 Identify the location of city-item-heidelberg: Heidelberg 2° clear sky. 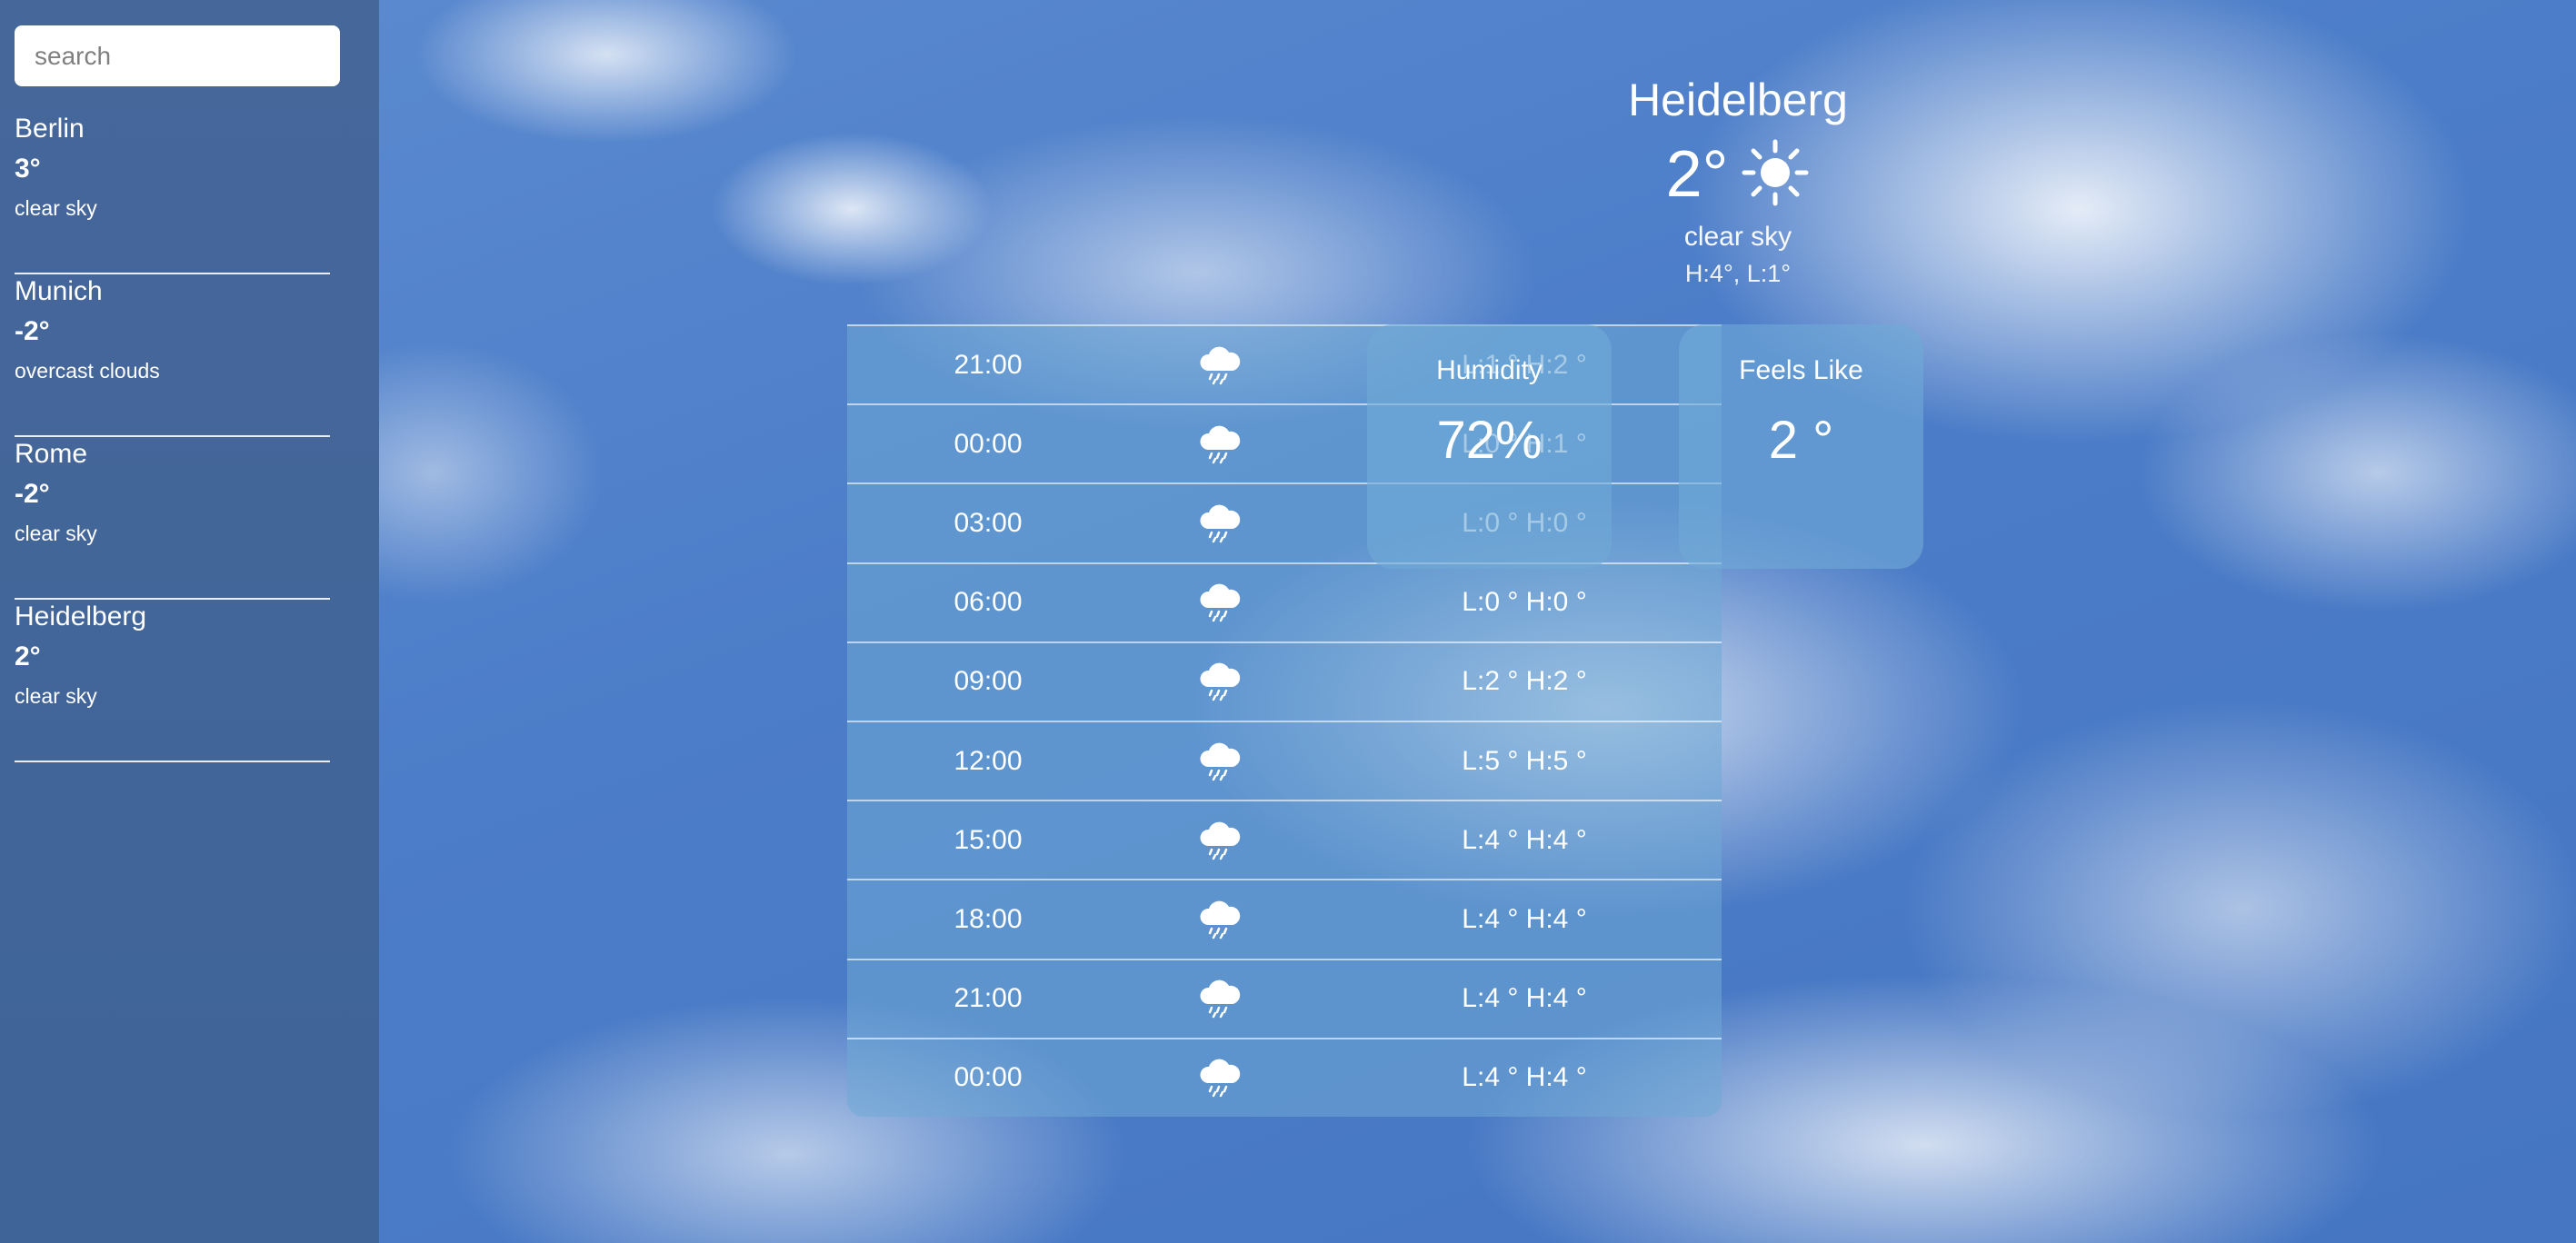
(172, 681).